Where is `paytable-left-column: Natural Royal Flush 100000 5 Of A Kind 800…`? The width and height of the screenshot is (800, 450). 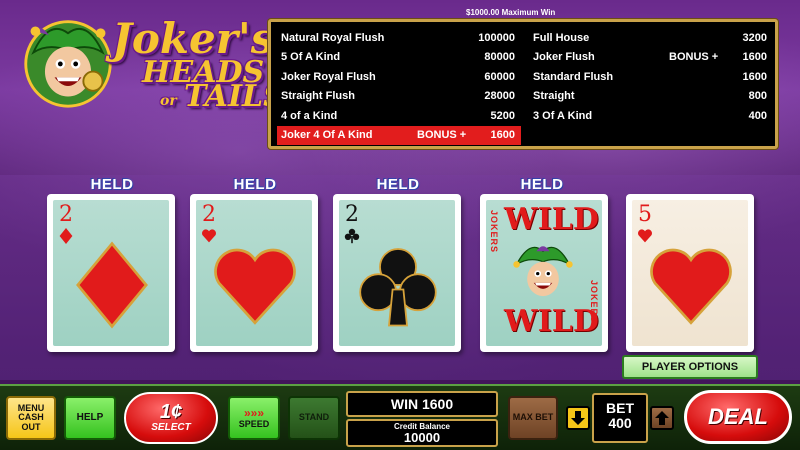 paytable-left-column: Natural Royal Flush 100000 5 Of A Kind 800… is located at coordinates (399, 86).